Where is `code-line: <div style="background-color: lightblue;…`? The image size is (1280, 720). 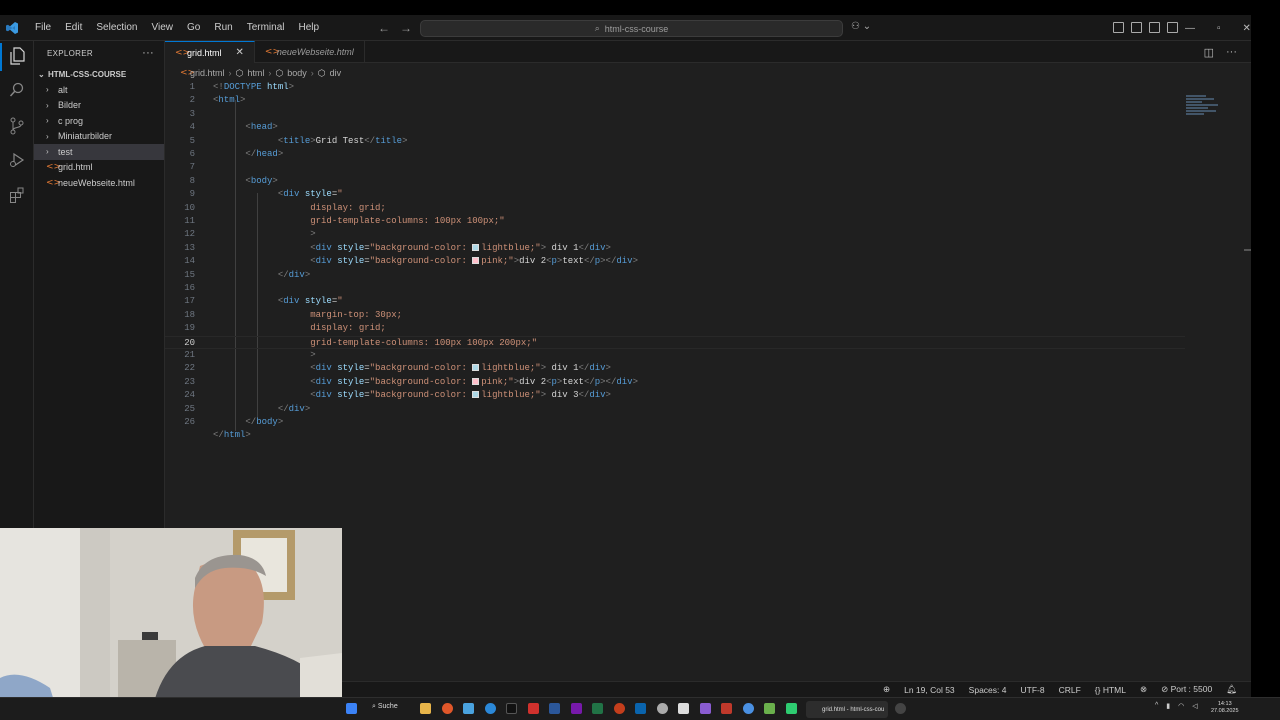 code-line: <div style="background-color: lightblue;… is located at coordinates (460, 247).